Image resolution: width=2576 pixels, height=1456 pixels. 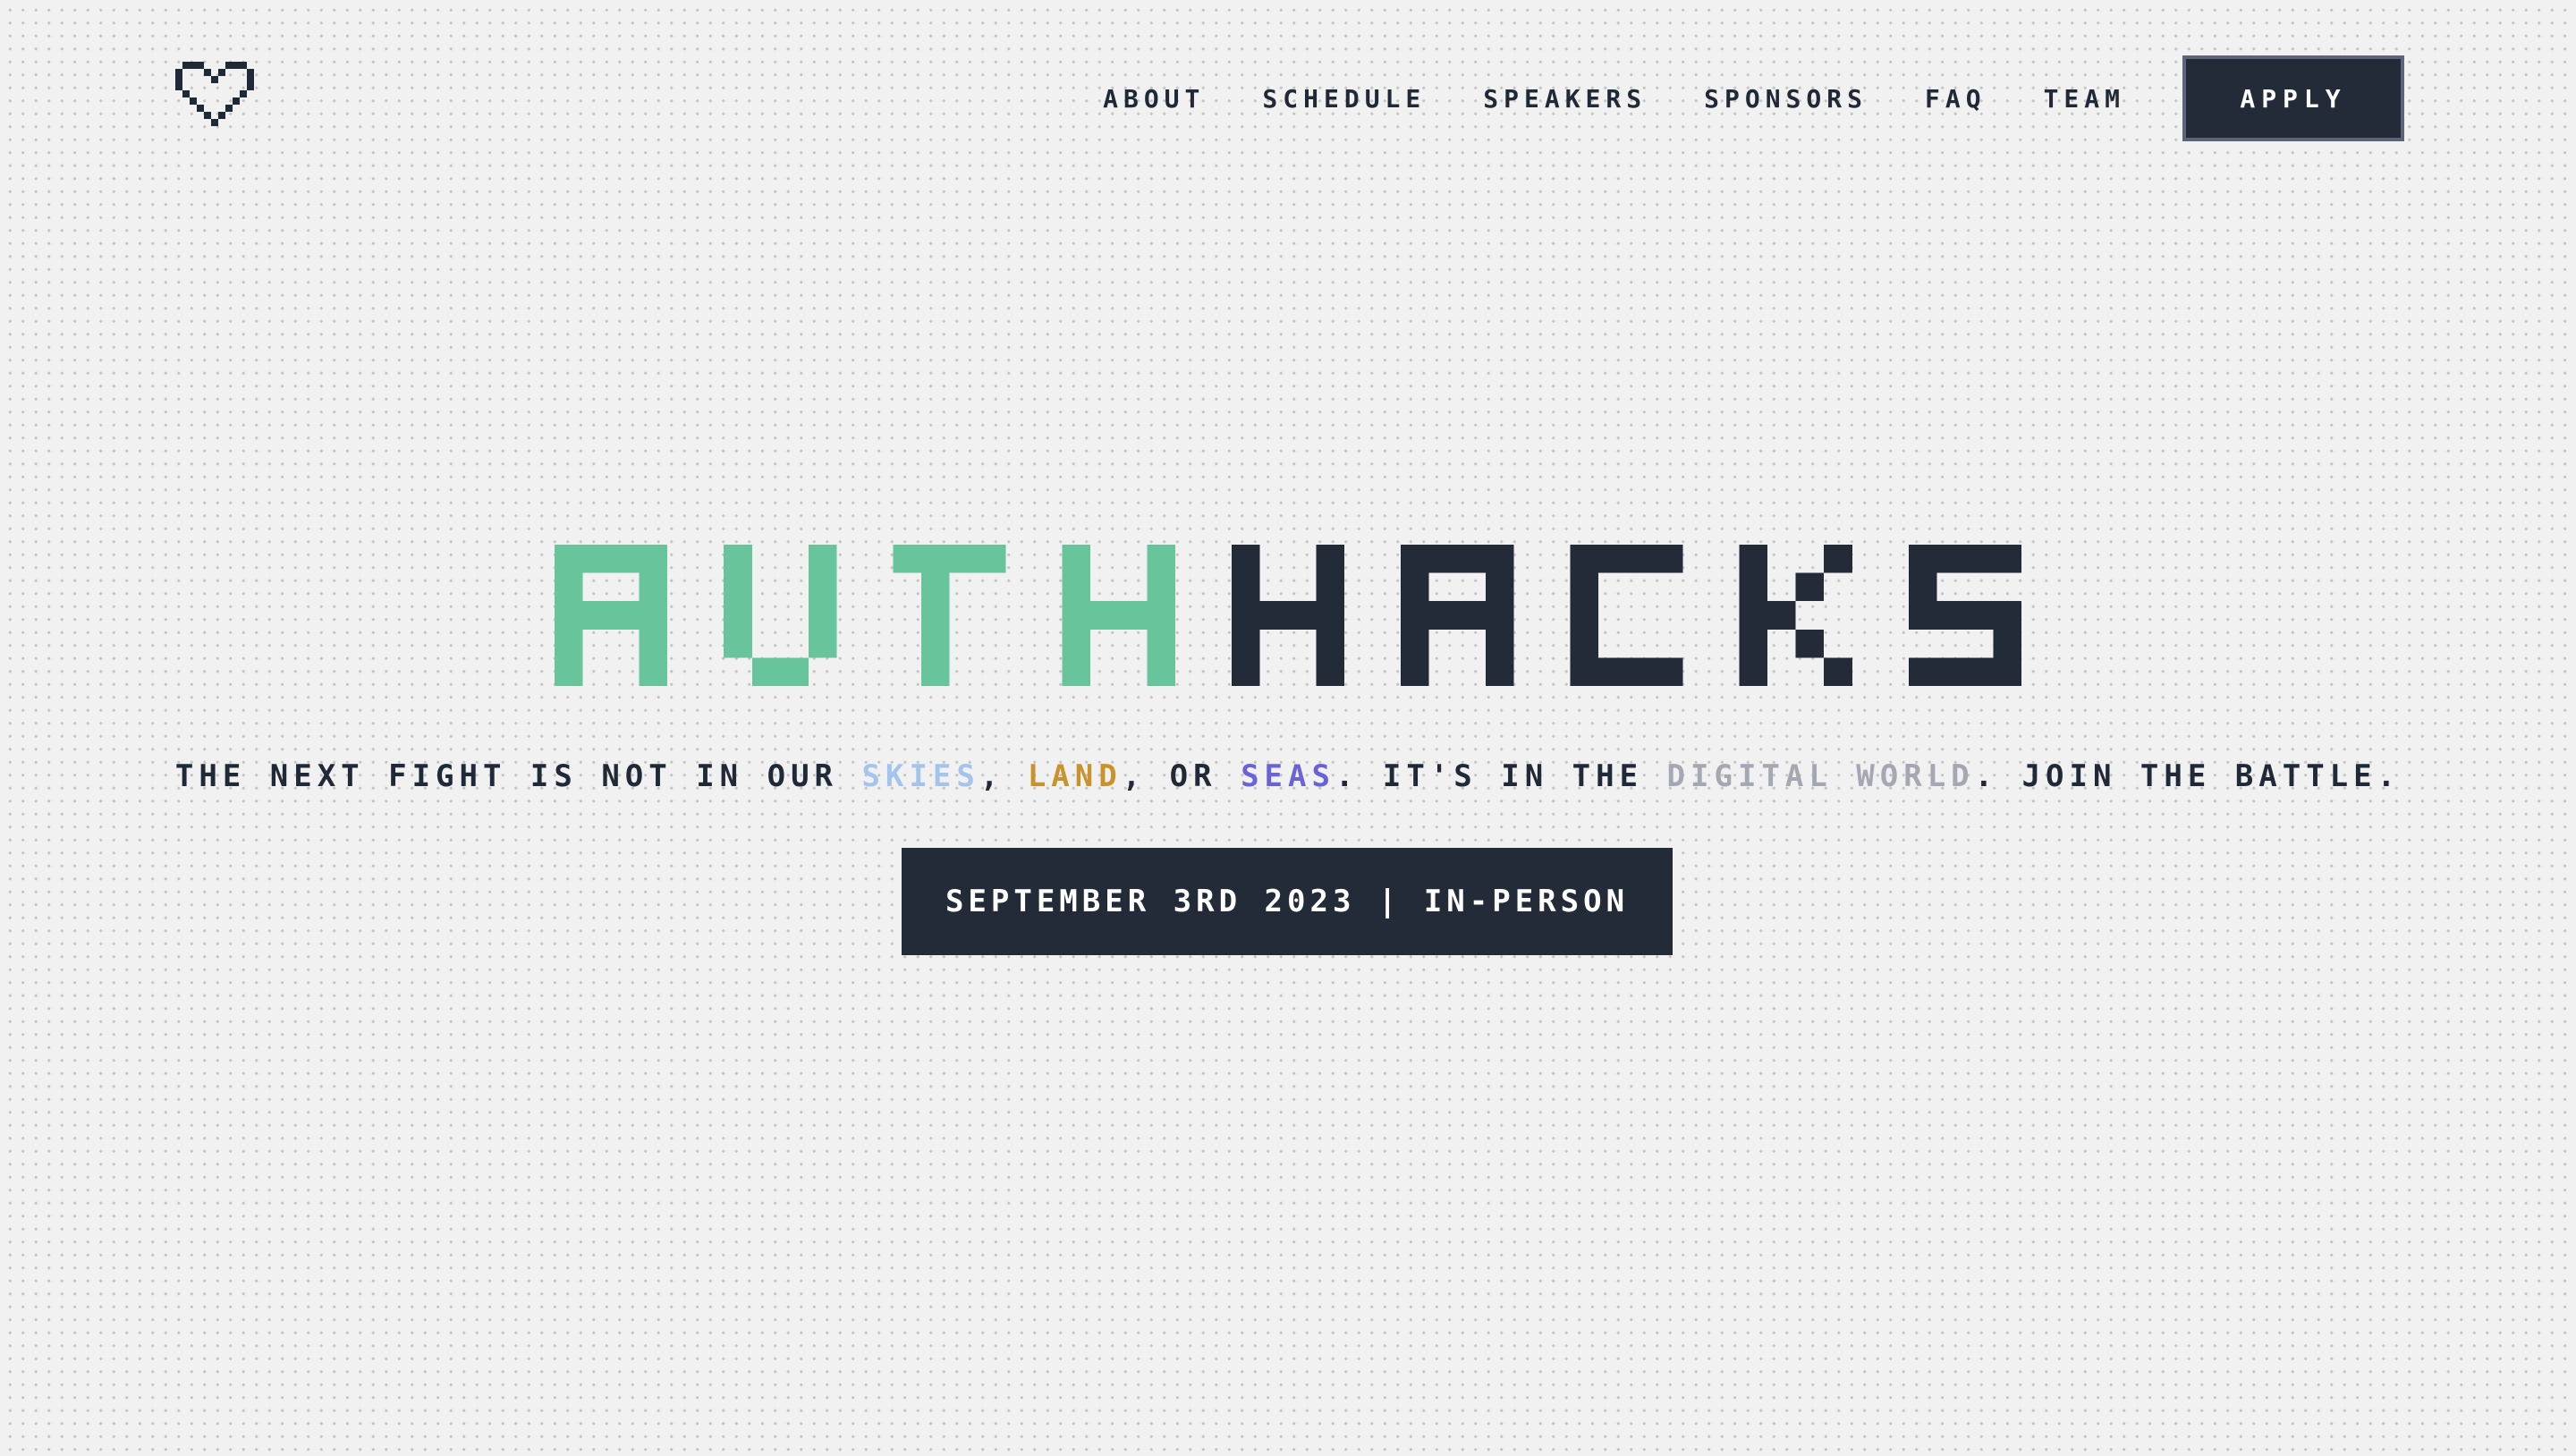 I want to click on tagline-text: . Join the battle., so click(x=2188, y=776).